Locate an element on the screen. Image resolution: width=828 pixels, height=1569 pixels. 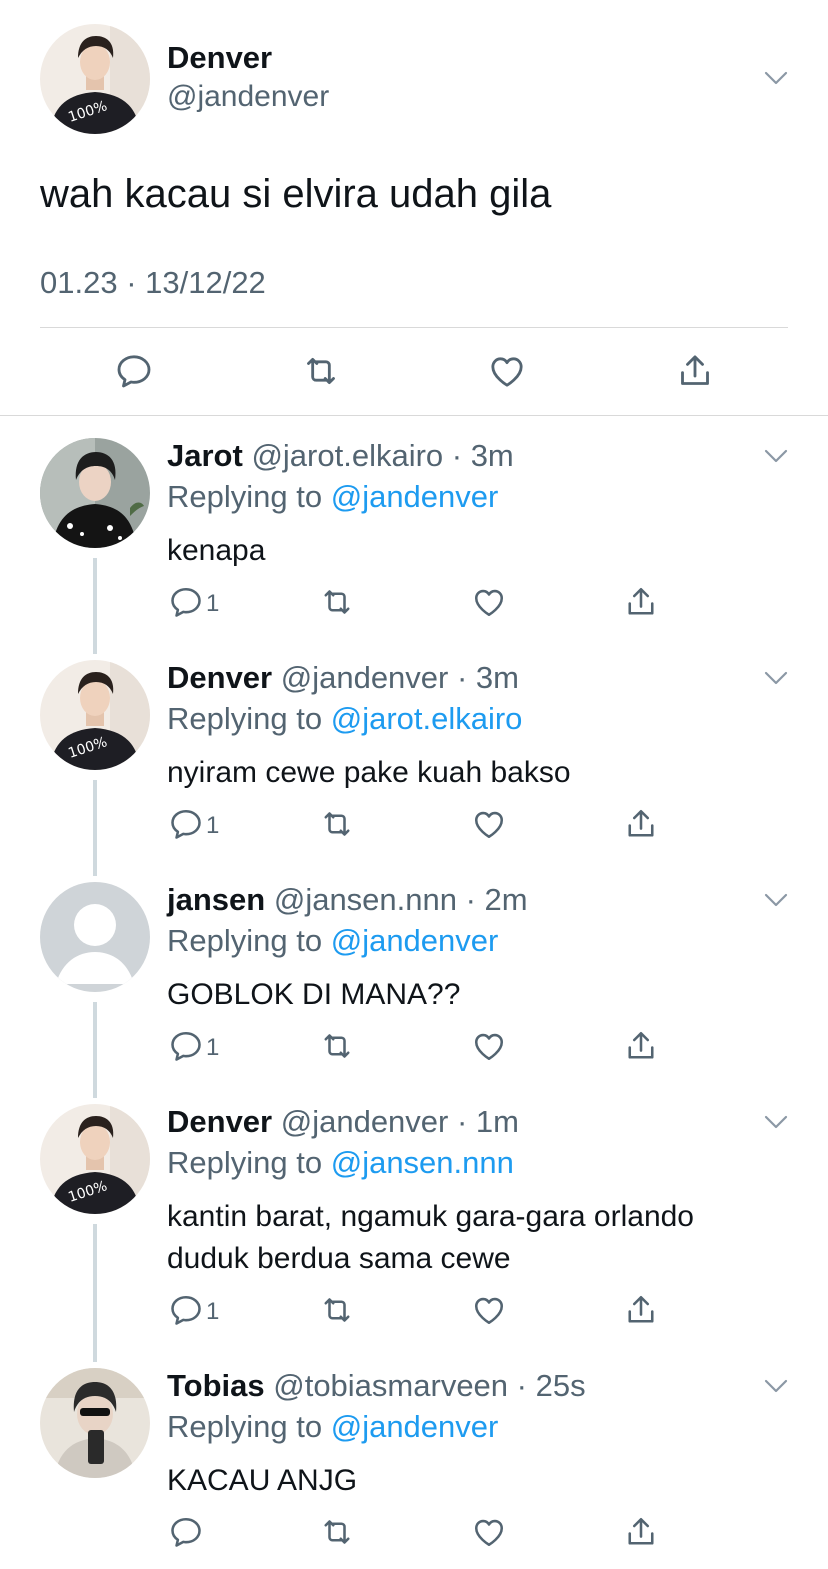
main-avatar is located at coordinates (95, 79).